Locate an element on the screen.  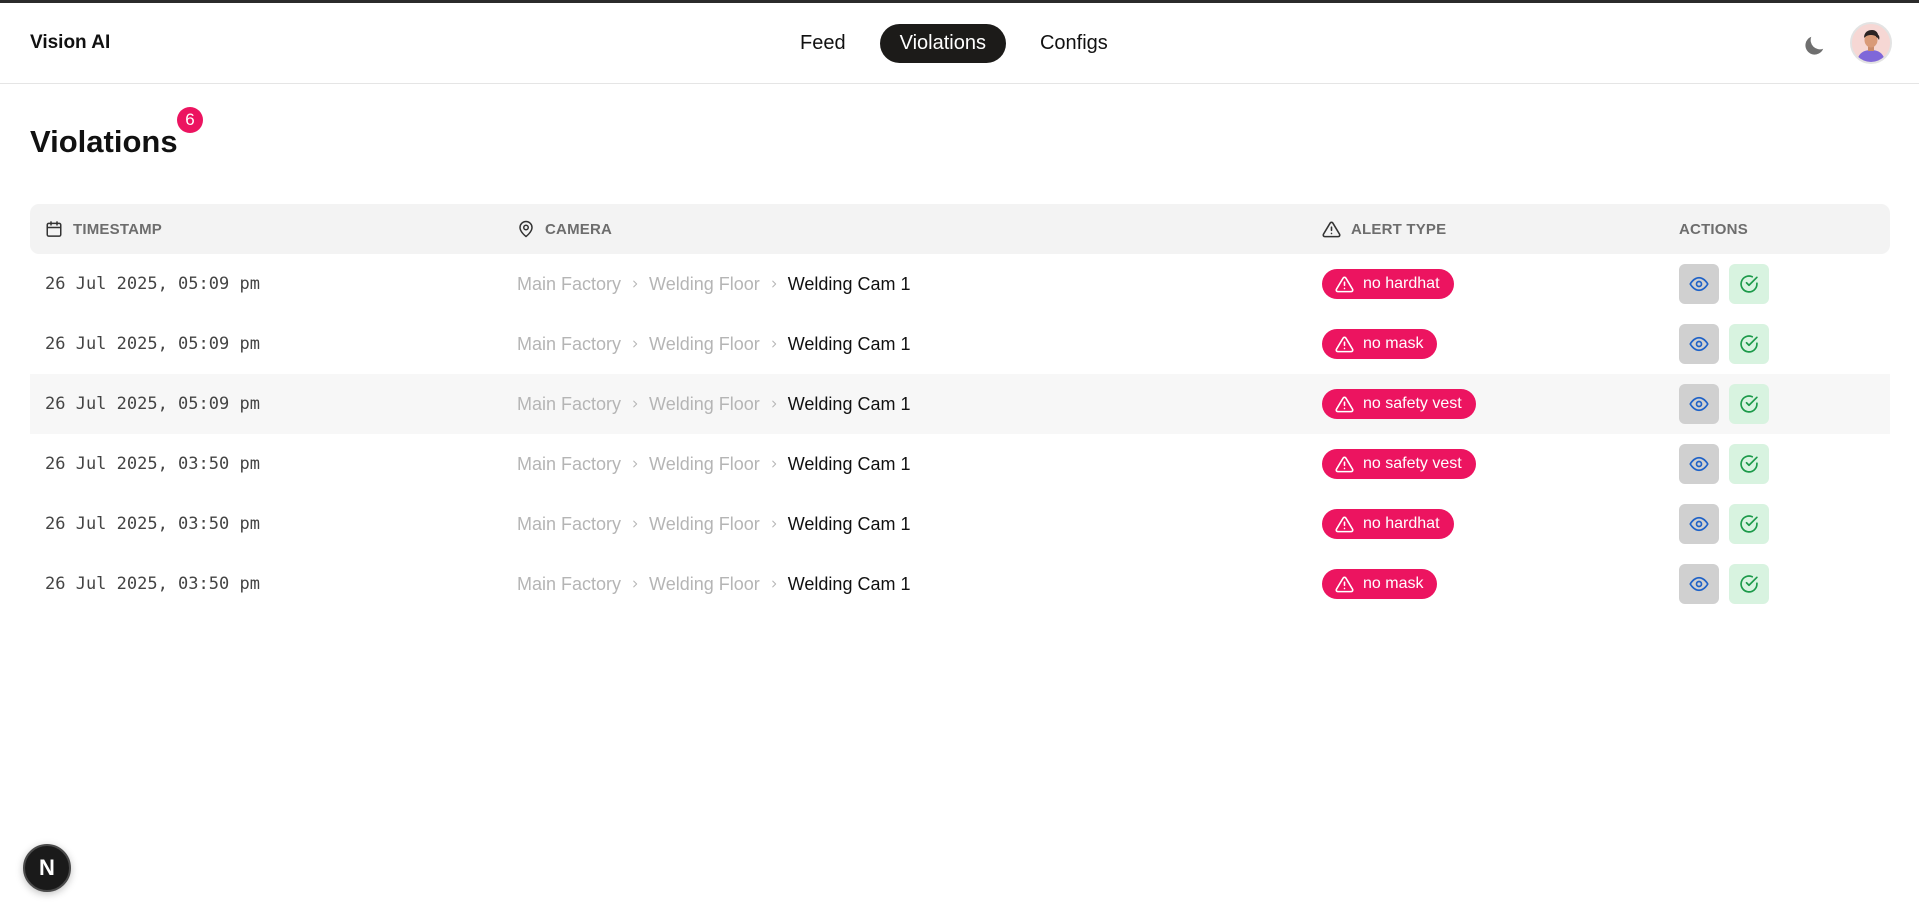
column-label: CAMERA is located at coordinates (579, 229).